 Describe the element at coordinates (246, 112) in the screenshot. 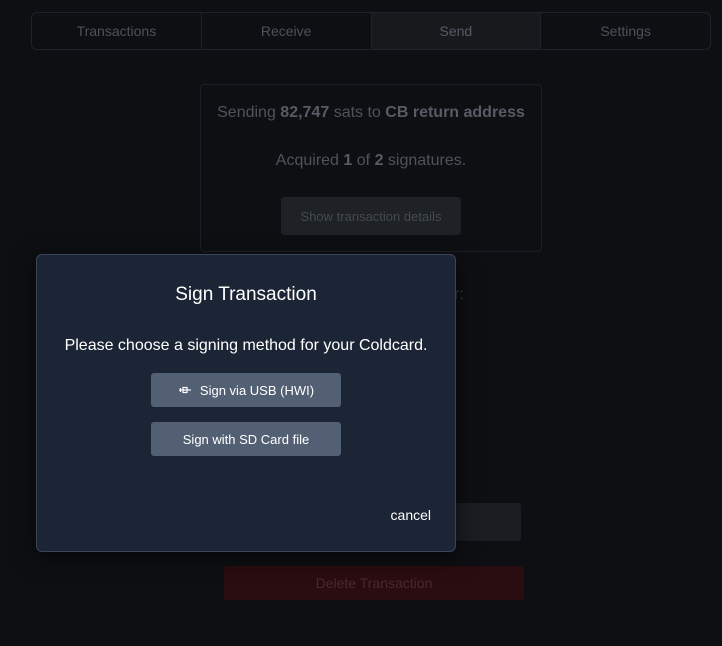

I see `sending-prefix: Sending` at that location.